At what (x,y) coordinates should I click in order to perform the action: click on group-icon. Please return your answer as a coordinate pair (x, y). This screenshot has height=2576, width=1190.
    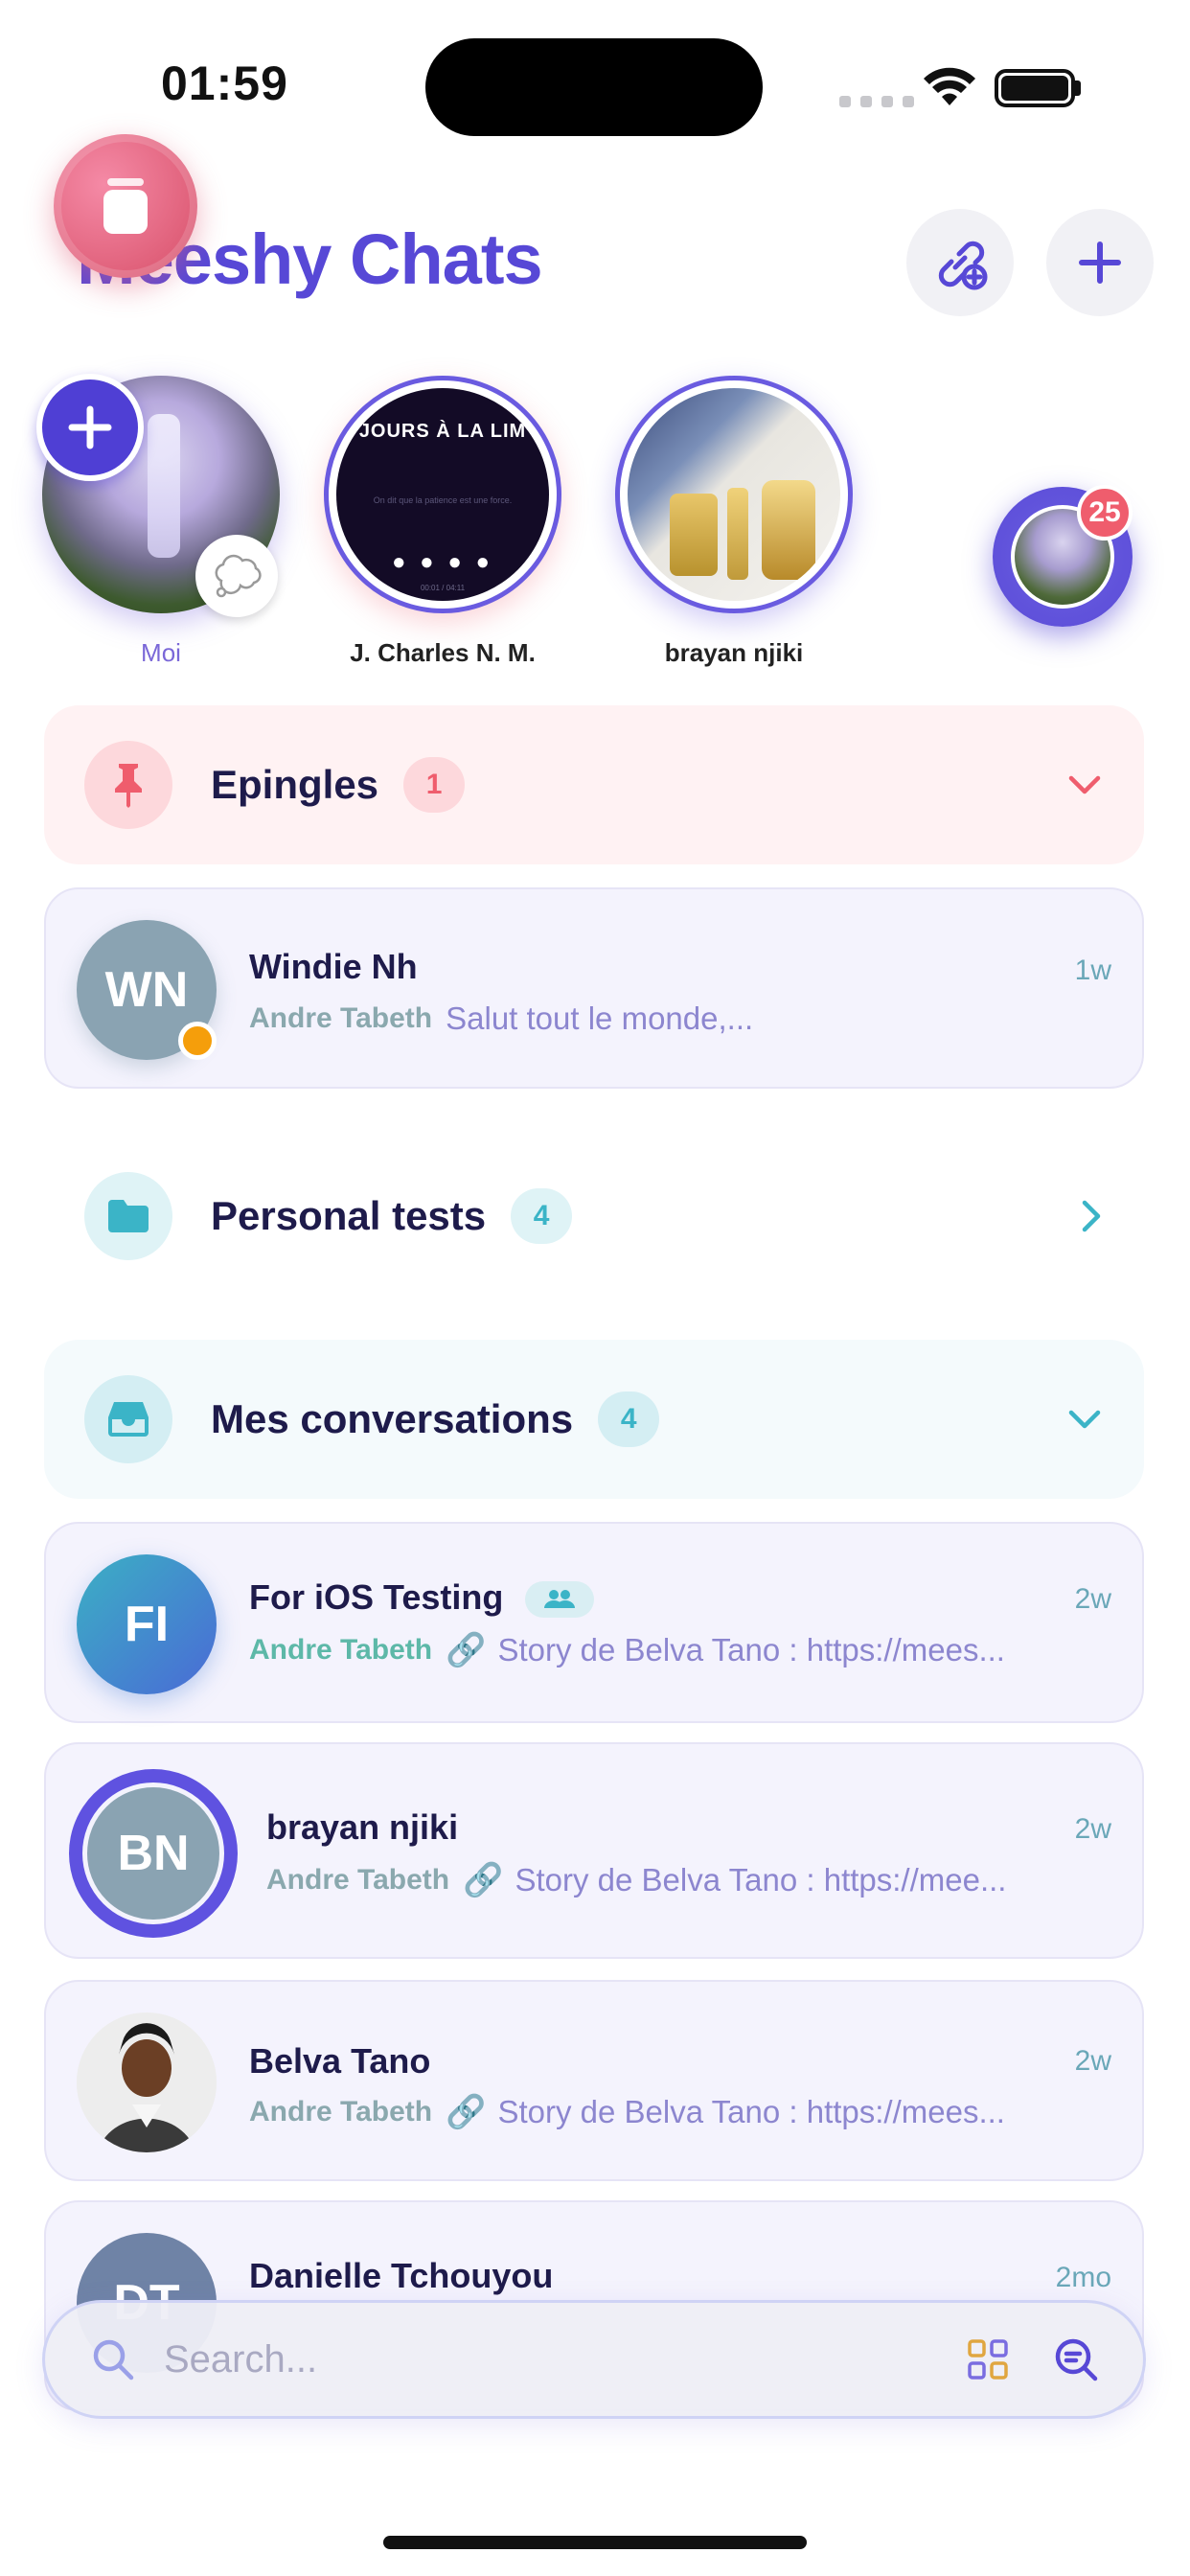
    Looking at the image, I should click on (559, 1599).